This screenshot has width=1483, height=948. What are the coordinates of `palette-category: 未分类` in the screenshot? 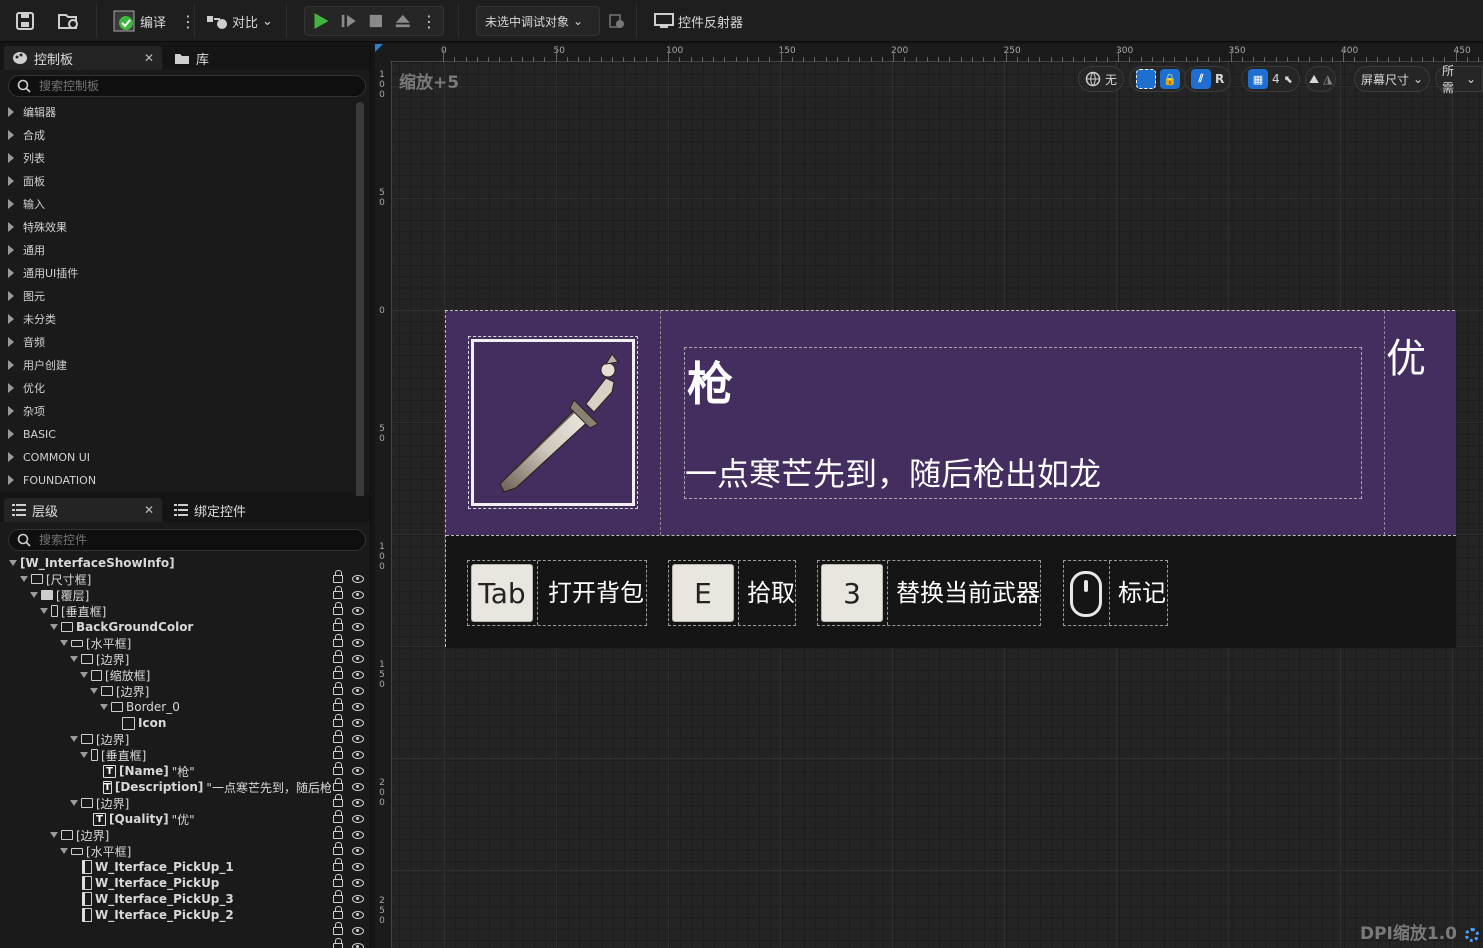 It's located at (32, 319).